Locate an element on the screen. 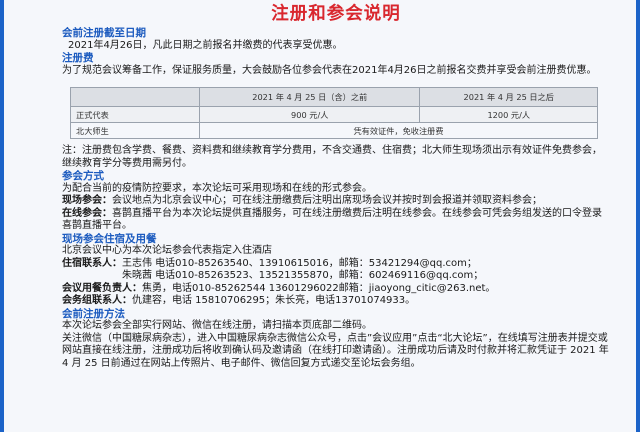 This screenshot has width=640, height=432. register-heading: 会前注册方法 is located at coordinates (93, 313).